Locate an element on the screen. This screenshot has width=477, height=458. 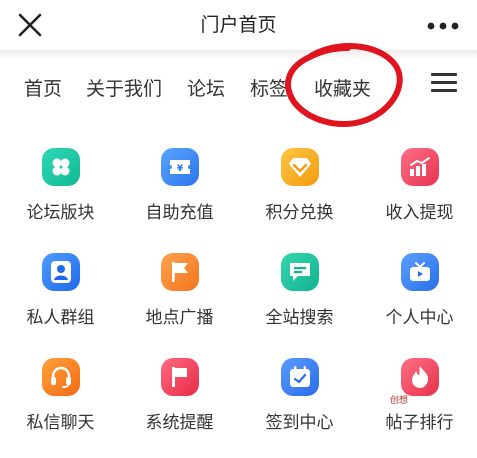
grid-item-private-groups: 私人群组 is located at coordinates (60, 287).